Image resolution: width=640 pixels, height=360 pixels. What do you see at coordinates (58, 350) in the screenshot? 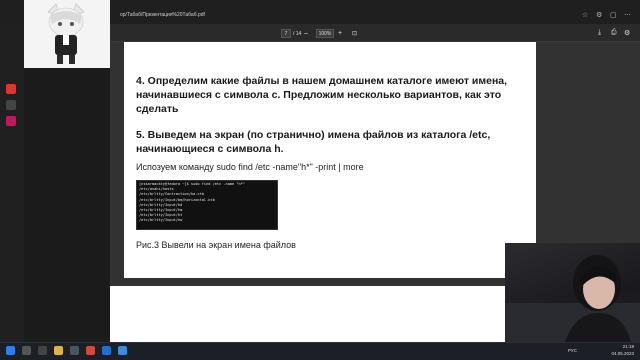
I see `file-explorer-icon` at bounding box center [58, 350].